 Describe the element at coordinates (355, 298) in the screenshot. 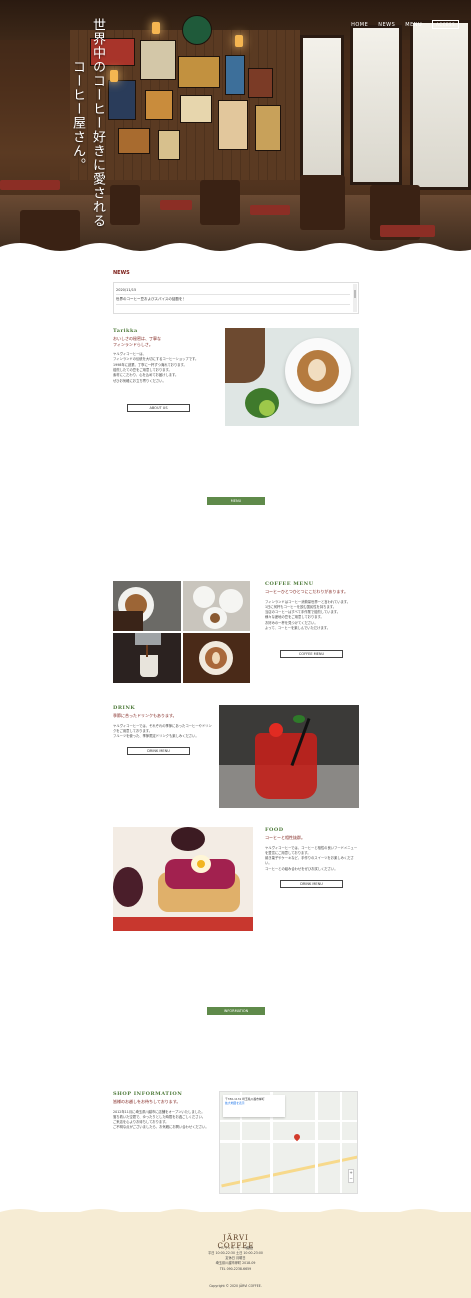

I see `news-scrollbar` at that location.